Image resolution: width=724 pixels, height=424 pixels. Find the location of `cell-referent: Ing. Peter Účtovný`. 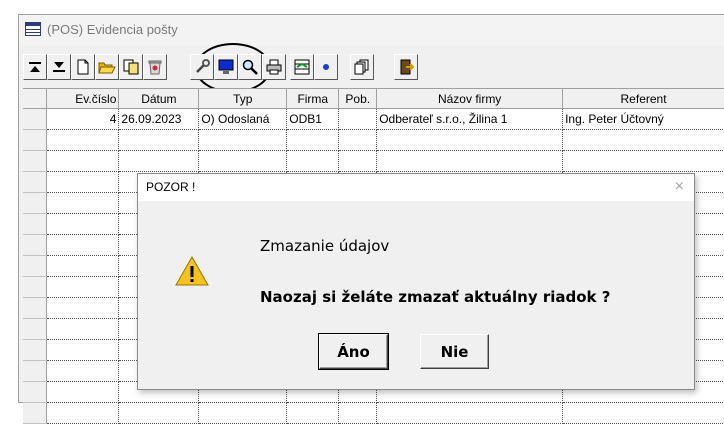

cell-referent: Ing. Peter Účtovný is located at coordinates (643, 119).